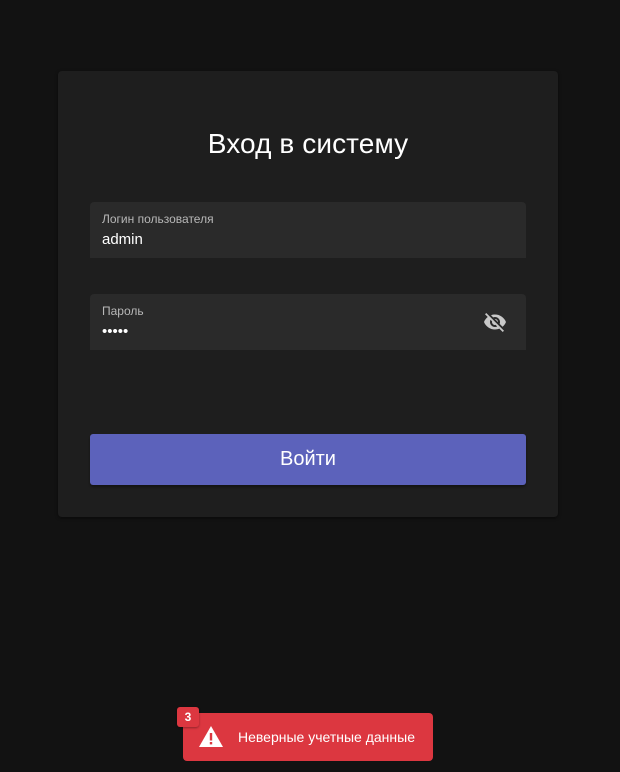  I want to click on username-label: Логин пользователя, so click(158, 219).